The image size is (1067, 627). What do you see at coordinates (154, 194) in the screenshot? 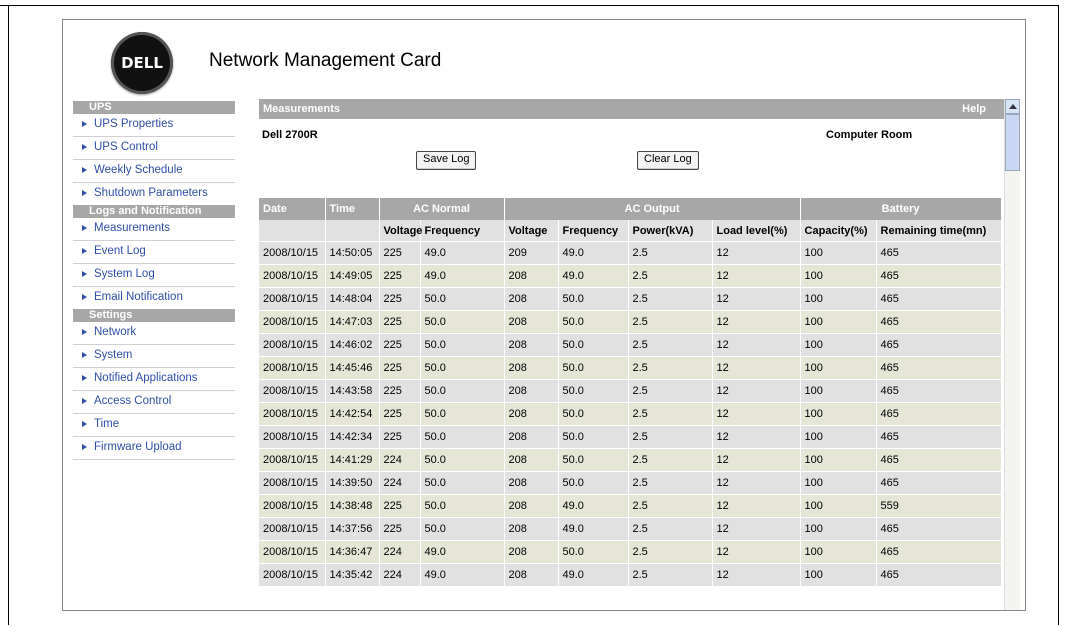
I see `sidebar-item-shutdown-parameters: Shutdown Parameters` at bounding box center [154, 194].